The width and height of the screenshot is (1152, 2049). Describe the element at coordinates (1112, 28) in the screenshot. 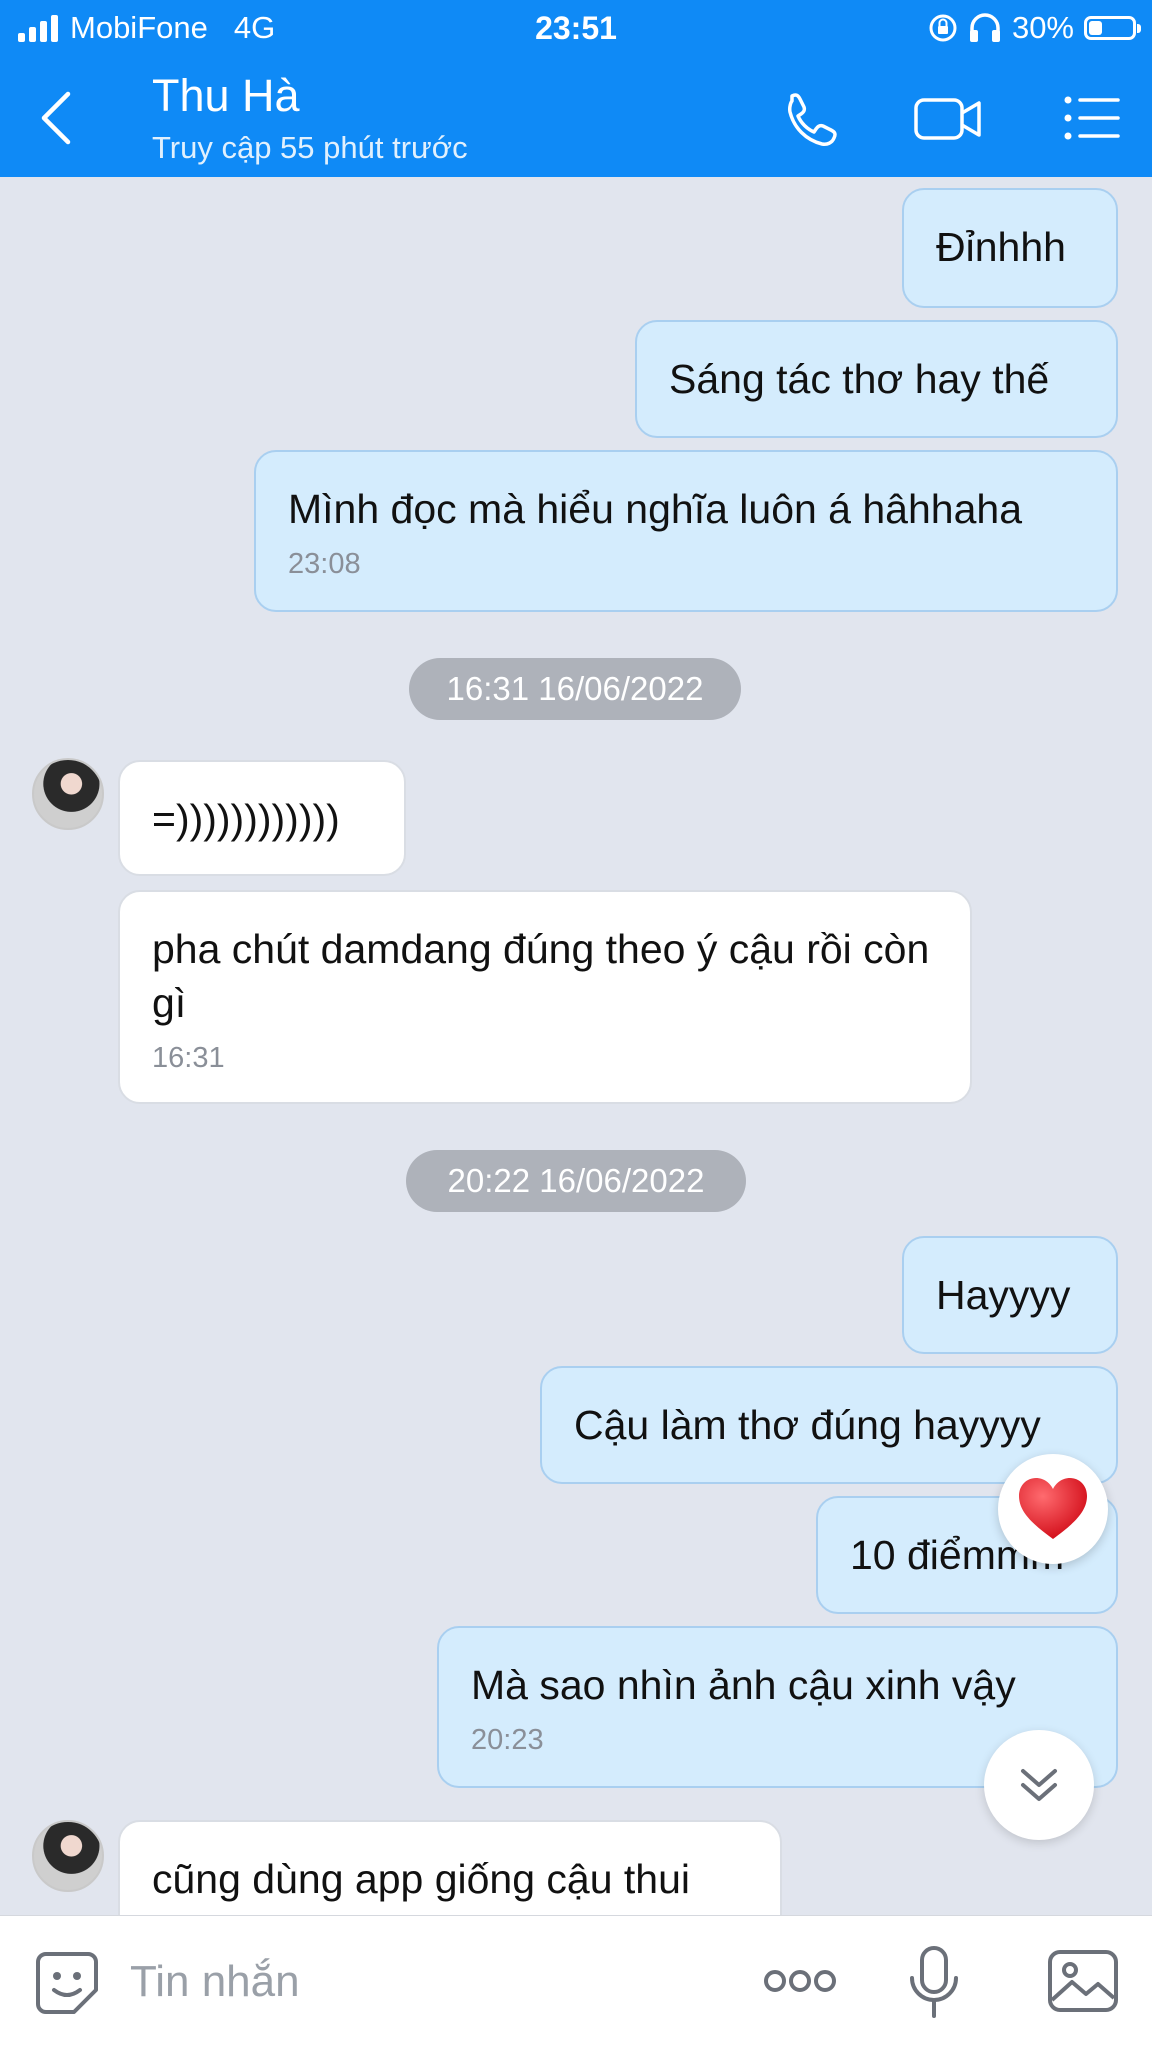

I see `battery-icon` at that location.